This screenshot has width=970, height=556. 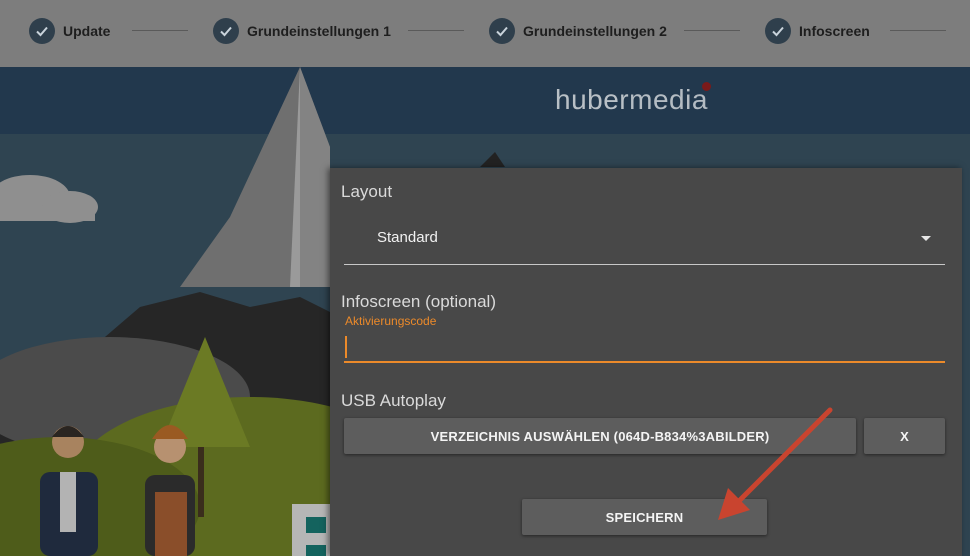 I want to click on activation-code-label: Aktivierungscode, so click(x=391, y=321).